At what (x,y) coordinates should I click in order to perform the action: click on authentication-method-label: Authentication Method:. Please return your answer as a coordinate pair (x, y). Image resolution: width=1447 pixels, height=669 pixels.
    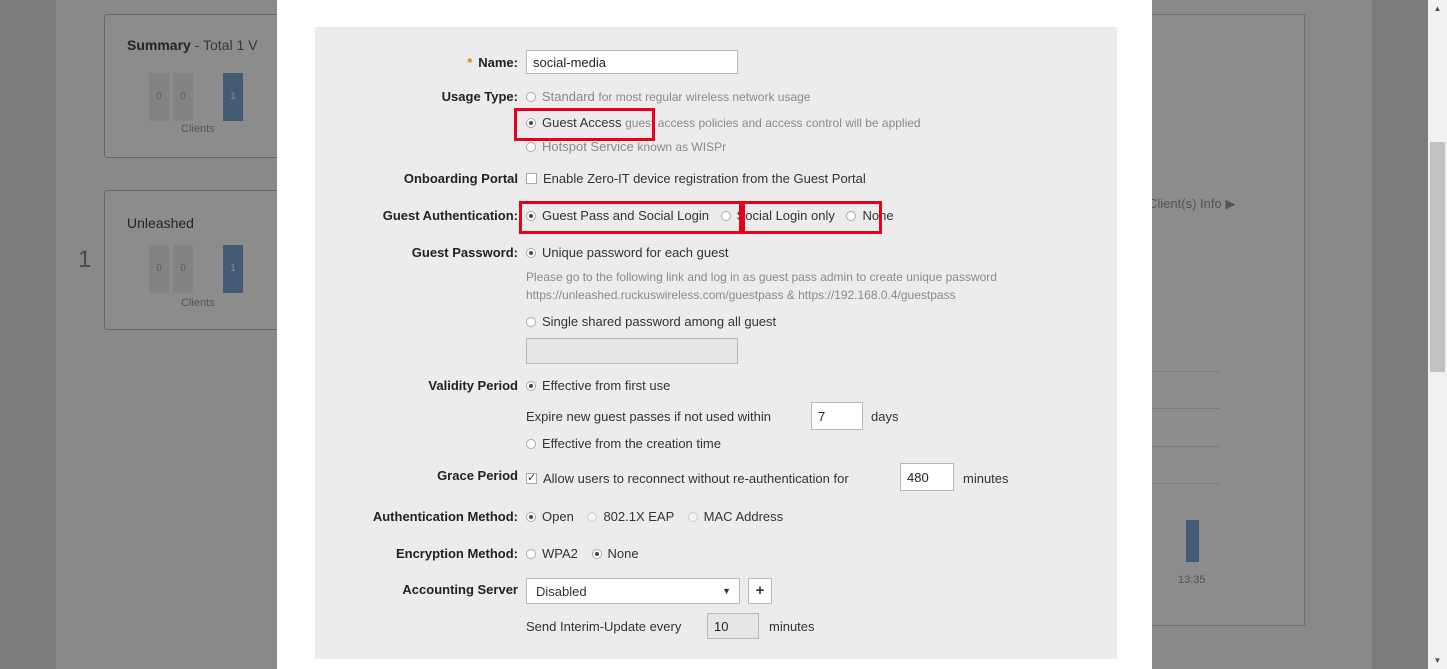
    Looking at the image, I should click on (445, 516).